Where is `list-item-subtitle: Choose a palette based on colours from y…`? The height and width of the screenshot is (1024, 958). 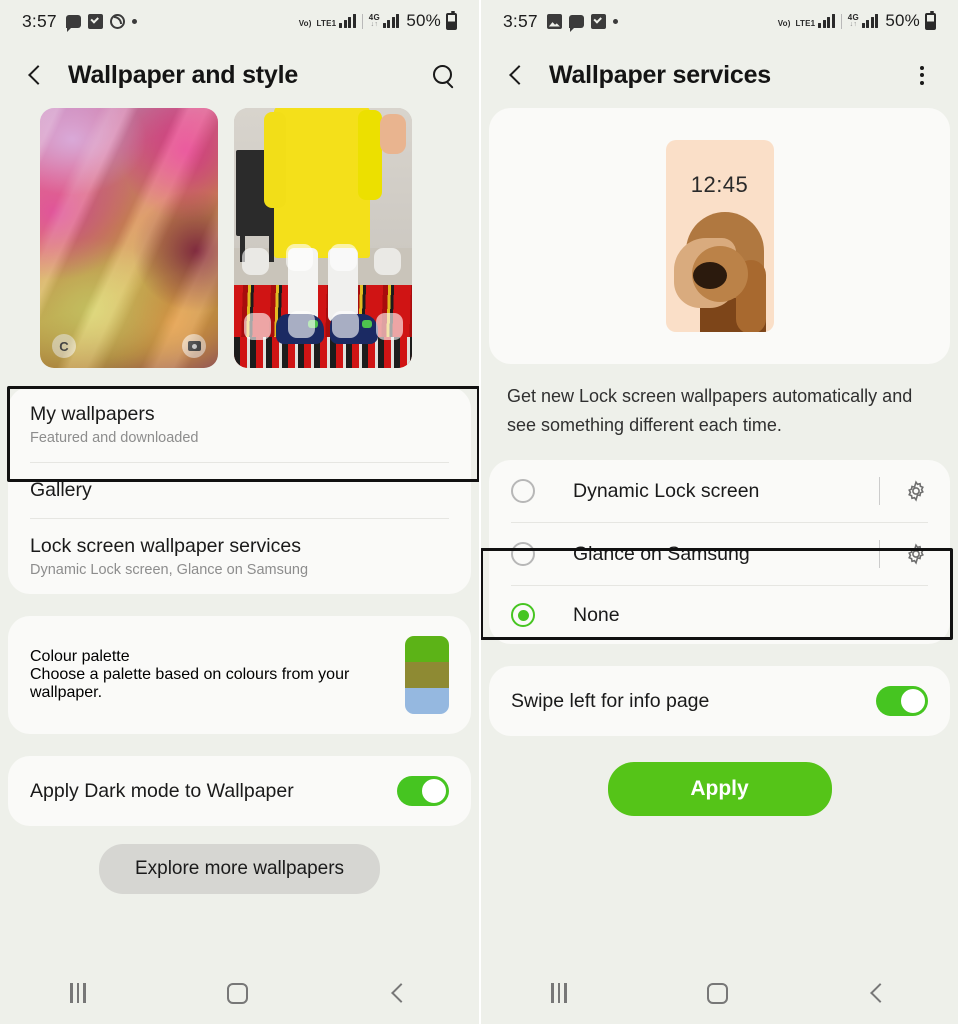
list-item-subtitle: Choose a palette based on colours from y… is located at coordinates (190, 683).